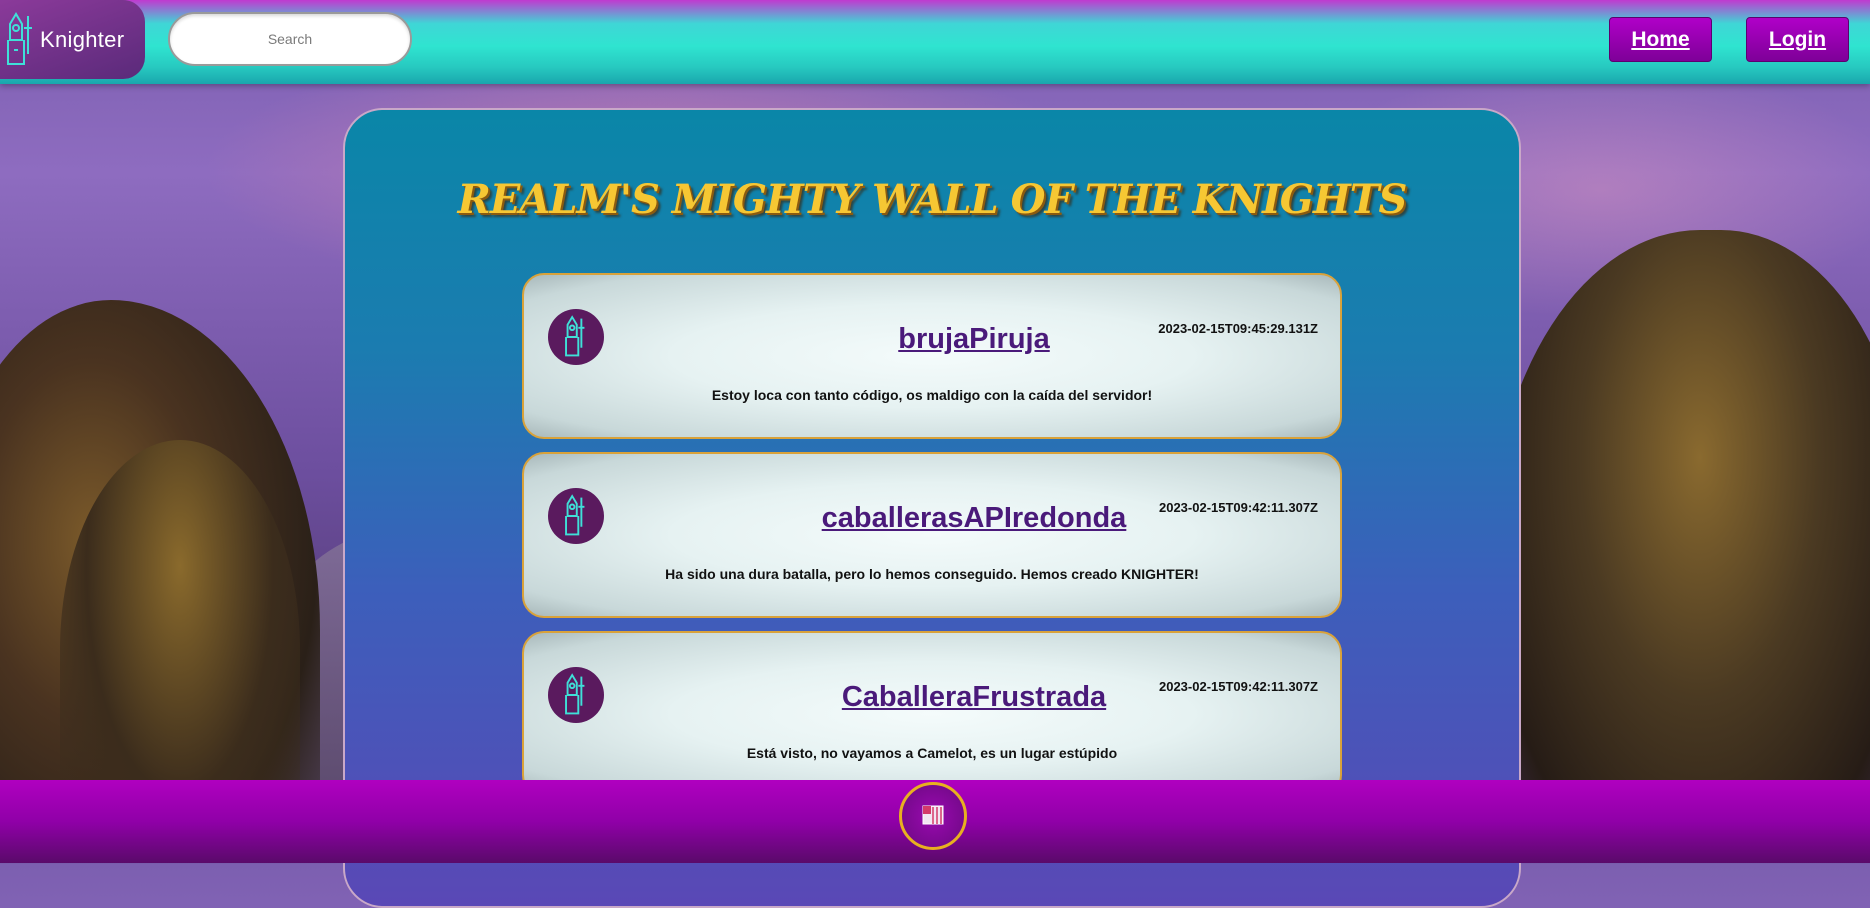 Image resolution: width=1870 pixels, height=908 pixels. I want to click on brand-logo: Knighter, so click(72, 39).